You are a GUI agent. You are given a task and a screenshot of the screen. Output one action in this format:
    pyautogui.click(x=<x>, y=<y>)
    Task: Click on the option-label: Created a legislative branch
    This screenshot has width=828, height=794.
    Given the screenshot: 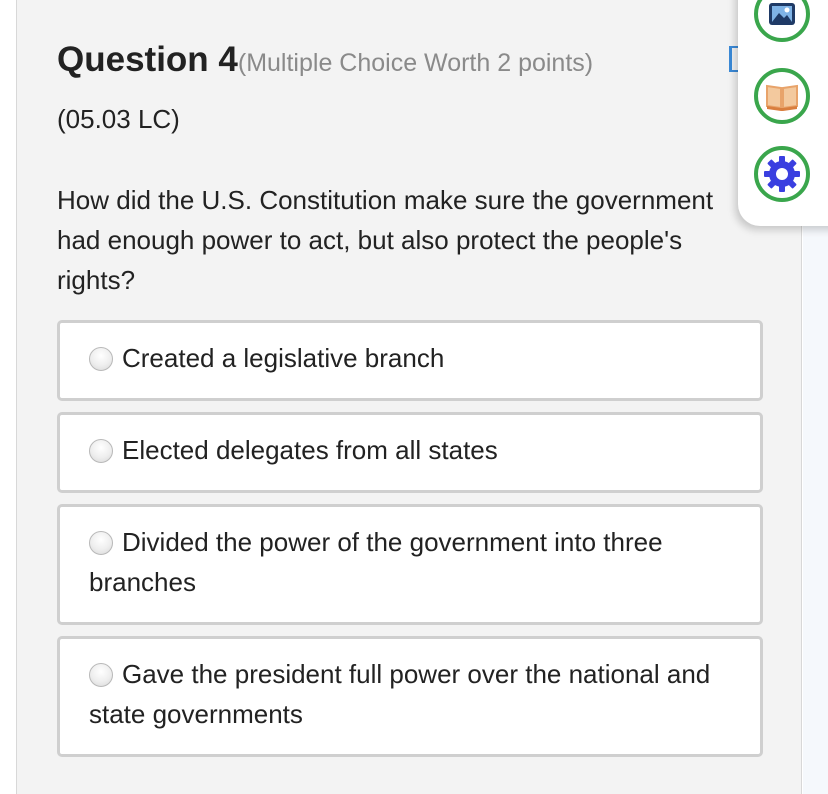 What is the action you would take?
    pyautogui.click(x=283, y=358)
    